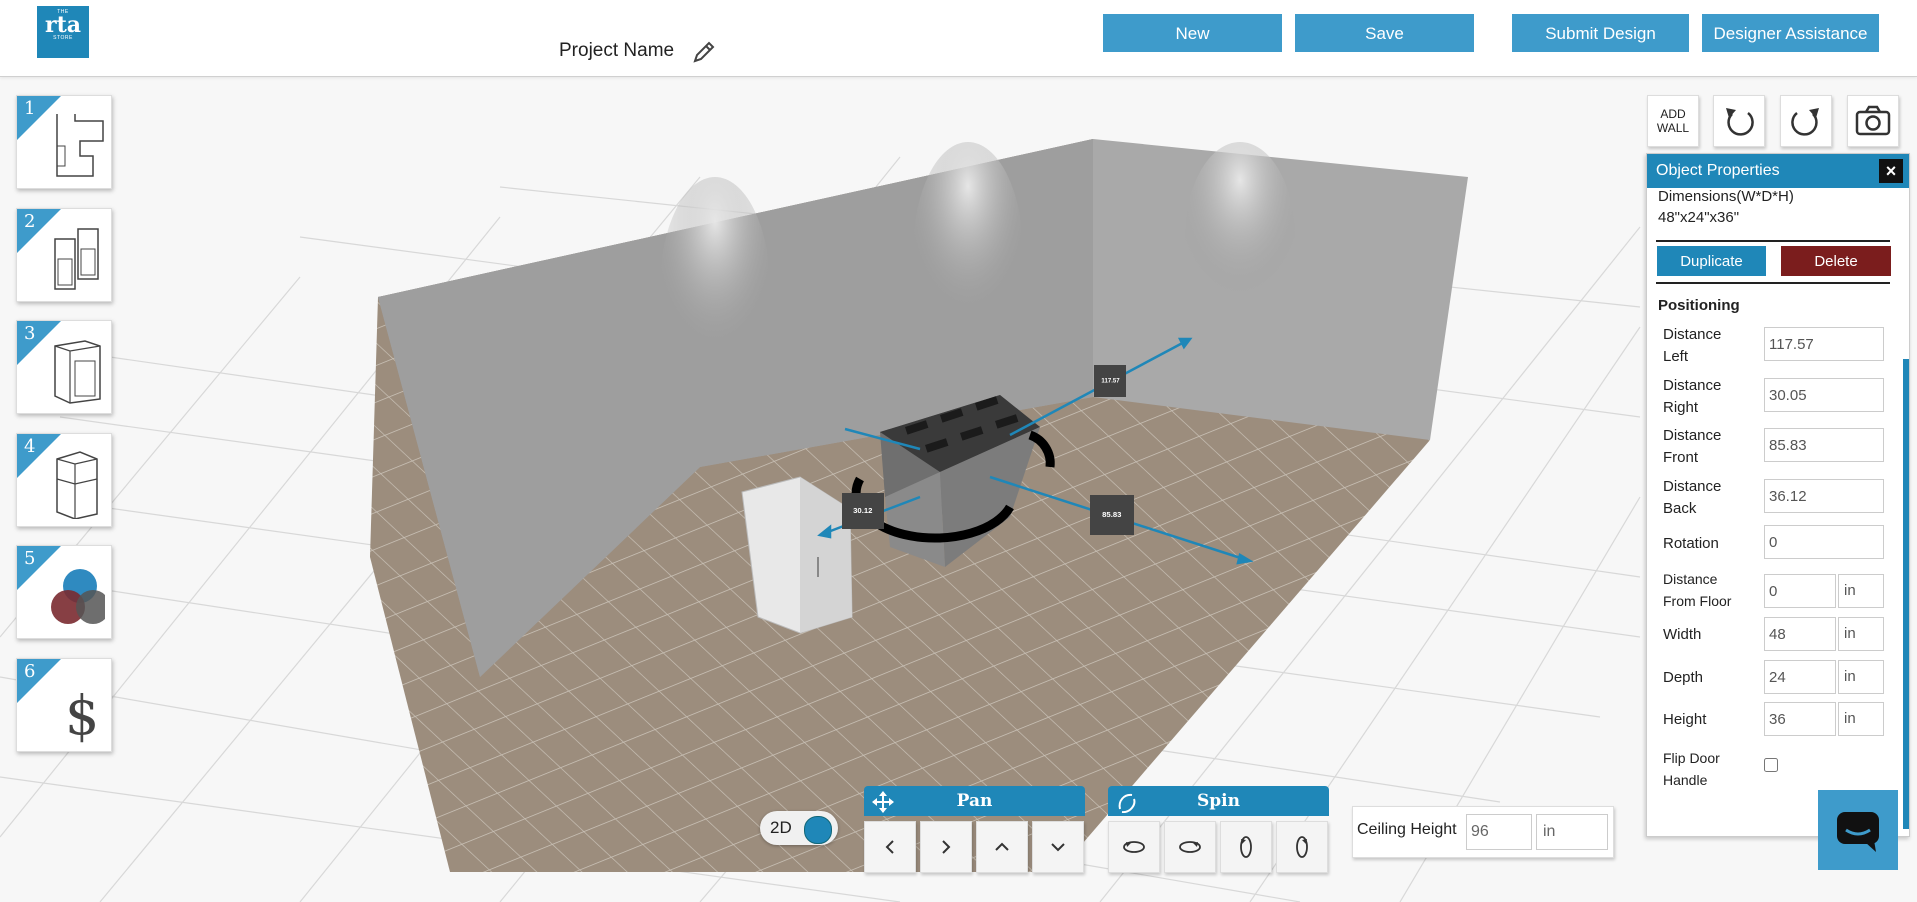 This screenshot has width=1917, height=902. Describe the element at coordinates (1110, 381) in the screenshot. I see `dimension-label-right: 117.57` at that location.